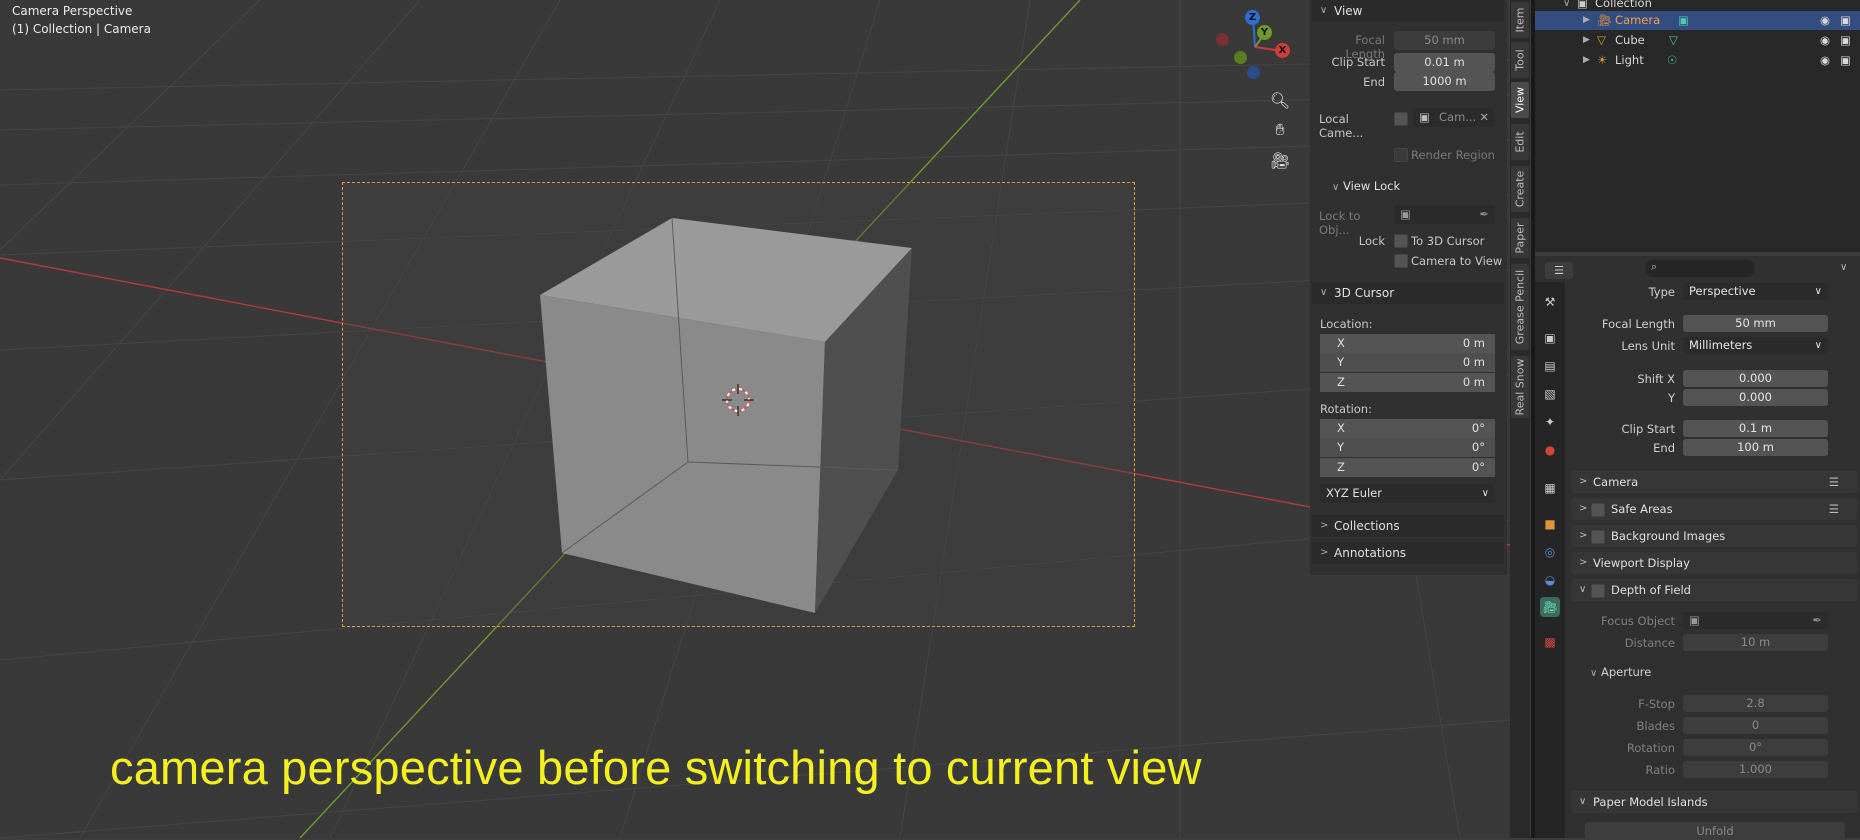  What do you see at coordinates (1755, 291) in the screenshot?
I see `camera-type-dropdown: Perspective ∨` at bounding box center [1755, 291].